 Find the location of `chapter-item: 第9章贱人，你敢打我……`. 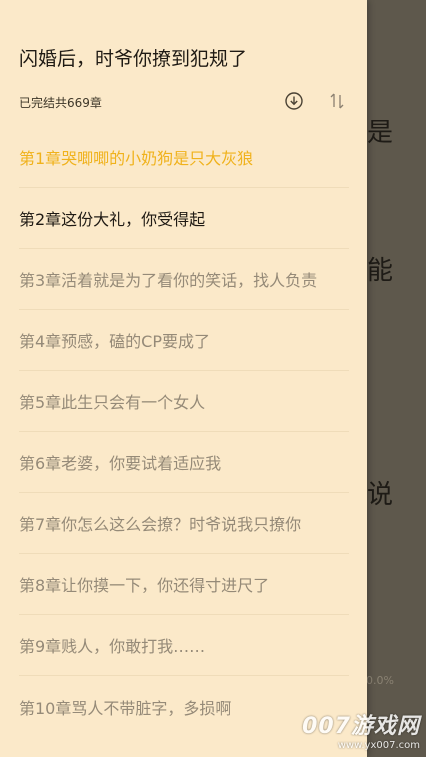

chapter-item: 第9章贱人，你敢打我…… is located at coordinates (184, 645).